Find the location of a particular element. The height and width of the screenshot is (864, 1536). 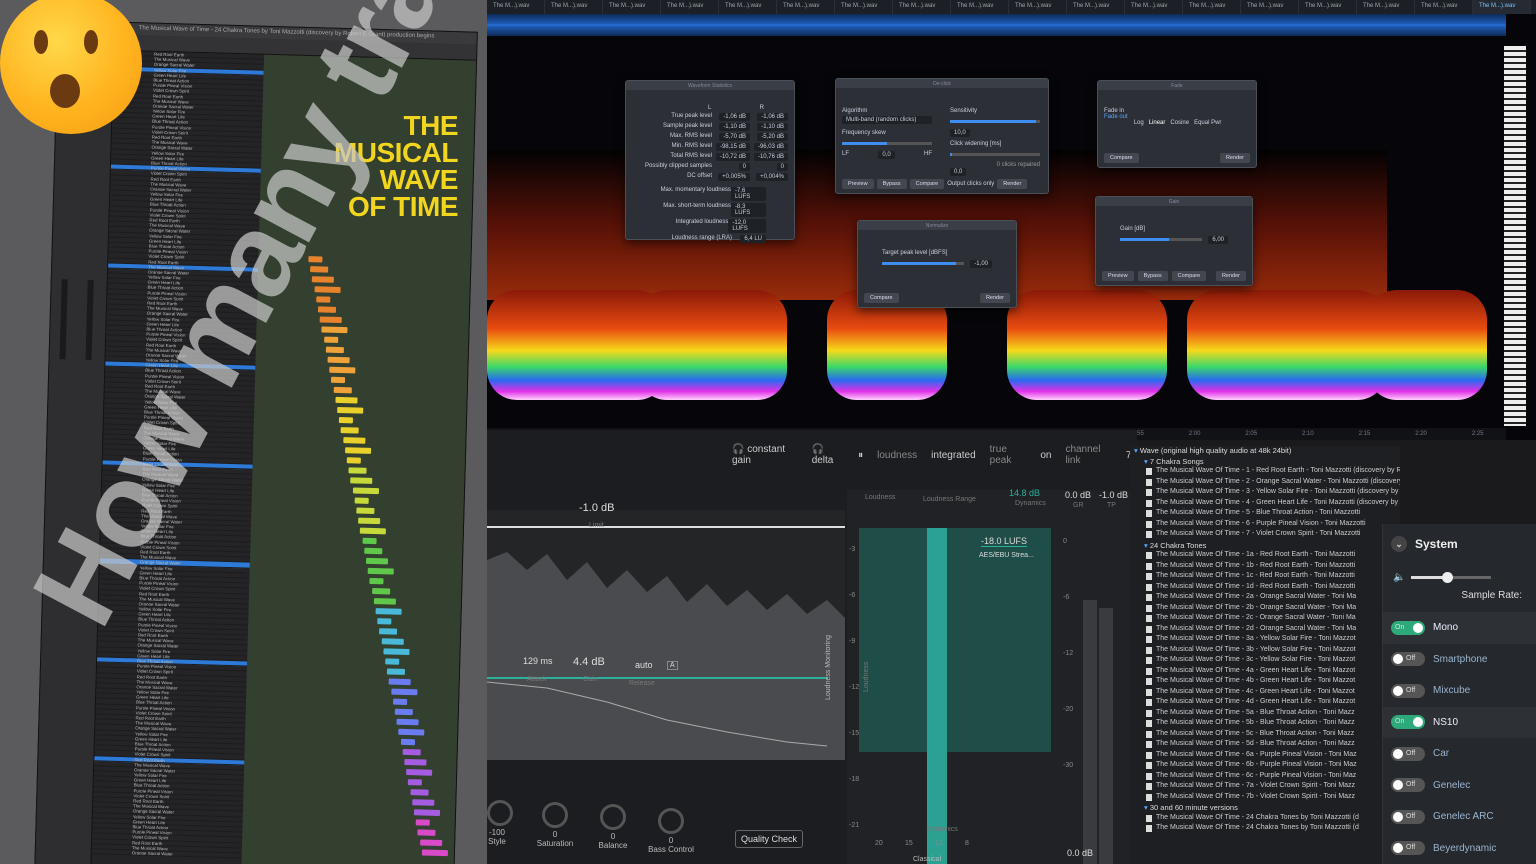

browser-folder: 30 and 60 minute versions is located at coordinates (1265, 808).